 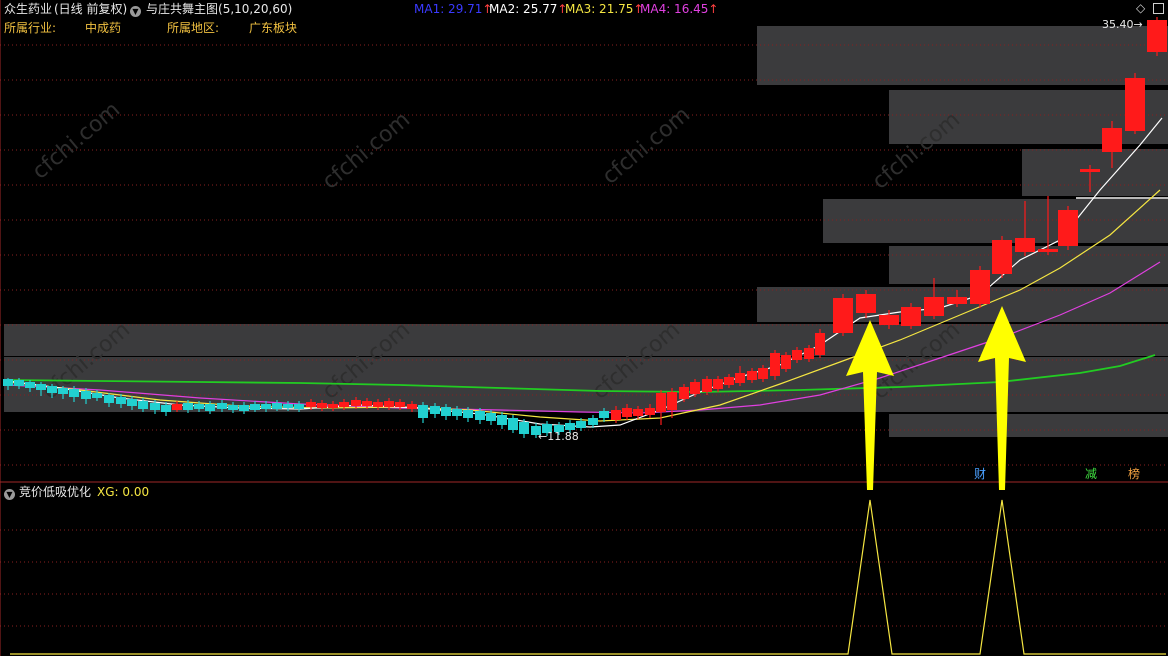 I want to click on indicator-params: (5,10,20,60), so click(x=255, y=9).